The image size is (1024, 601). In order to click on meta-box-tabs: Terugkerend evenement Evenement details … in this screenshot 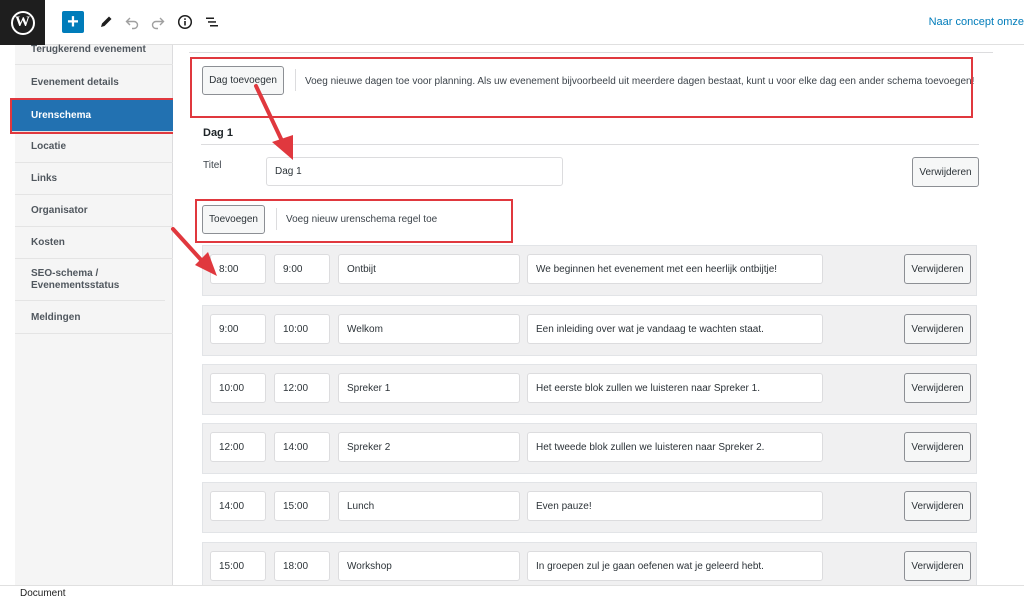, I will do `click(94, 314)`.